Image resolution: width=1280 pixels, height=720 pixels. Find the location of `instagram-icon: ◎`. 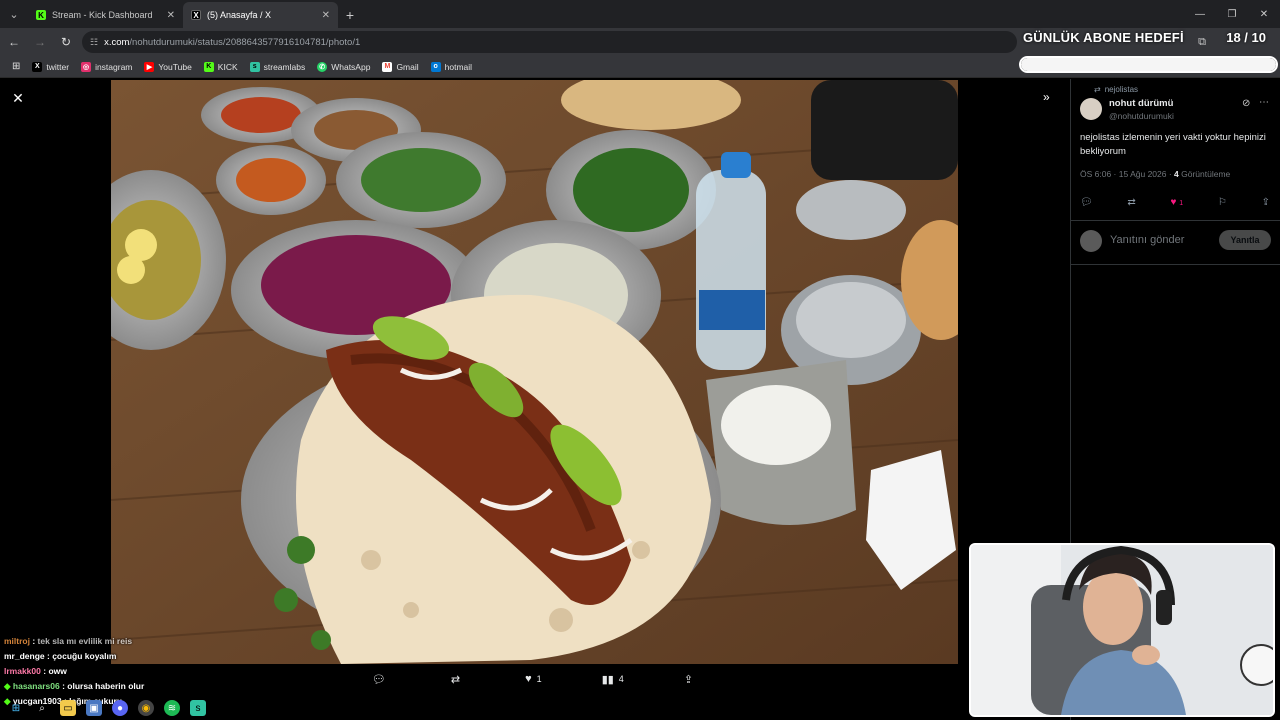

instagram-icon: ◎ is located at coordinates (86, 66).